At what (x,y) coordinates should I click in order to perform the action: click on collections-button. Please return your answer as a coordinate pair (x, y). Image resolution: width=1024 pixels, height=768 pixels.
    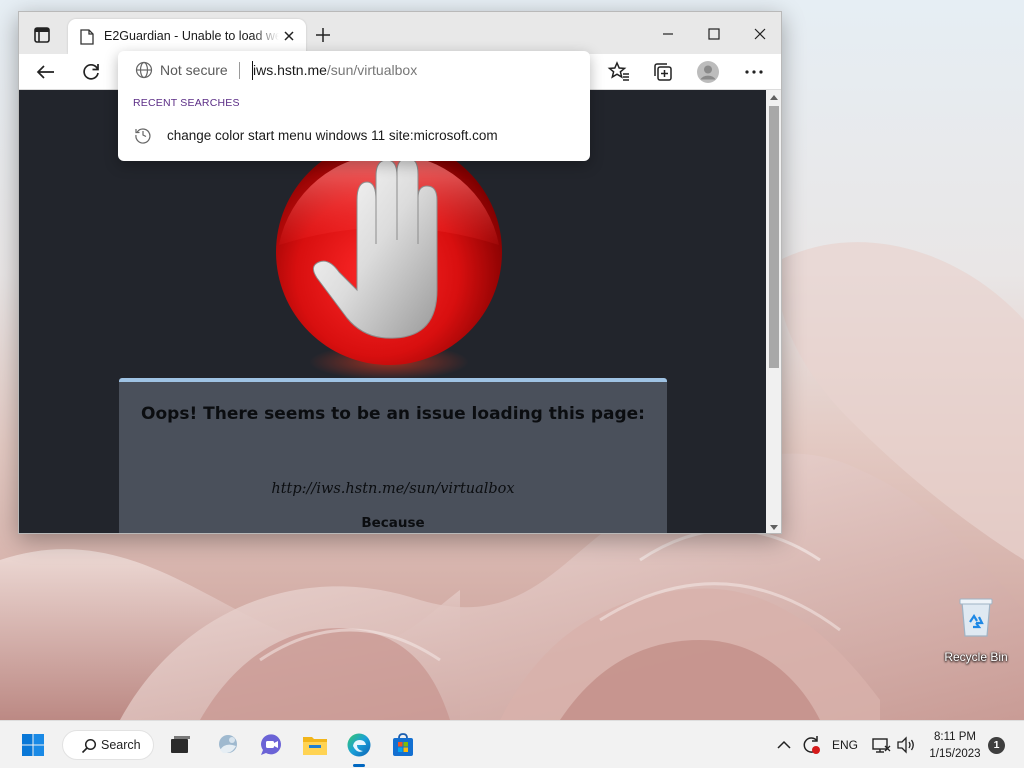
    Looking at the image, I should click on (663, 72).